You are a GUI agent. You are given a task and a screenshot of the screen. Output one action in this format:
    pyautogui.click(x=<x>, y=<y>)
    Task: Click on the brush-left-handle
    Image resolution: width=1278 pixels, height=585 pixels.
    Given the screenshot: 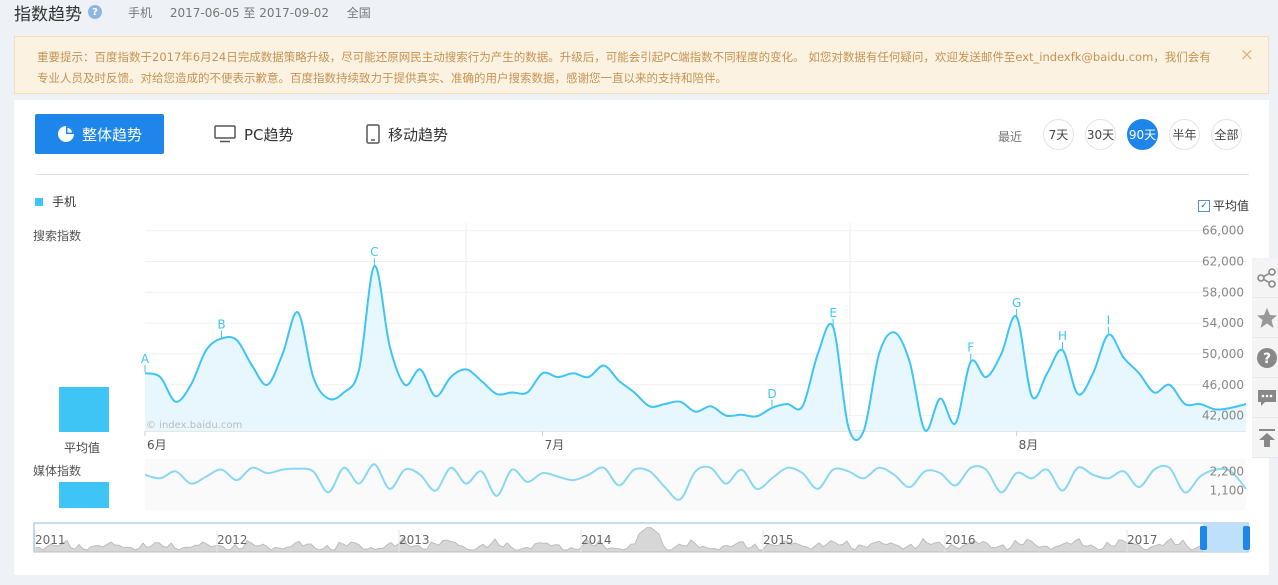 What is the action you would take?
    pyautogui.click(x=1203, y=538)
    